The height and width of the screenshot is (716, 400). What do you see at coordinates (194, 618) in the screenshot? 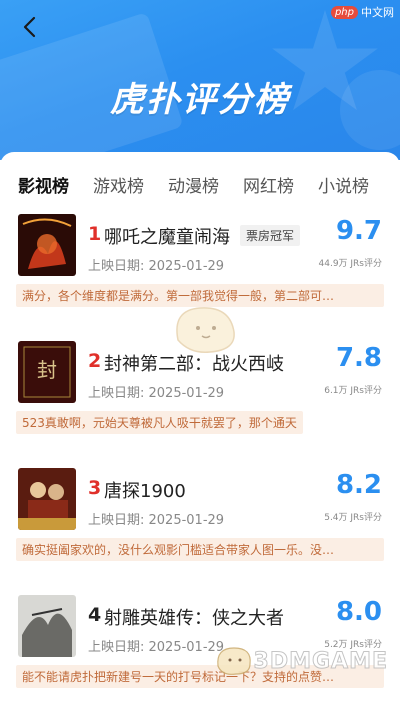
I see `movie-title: 射雕英雄传：侠之大者` at bounding box center [194, 618].